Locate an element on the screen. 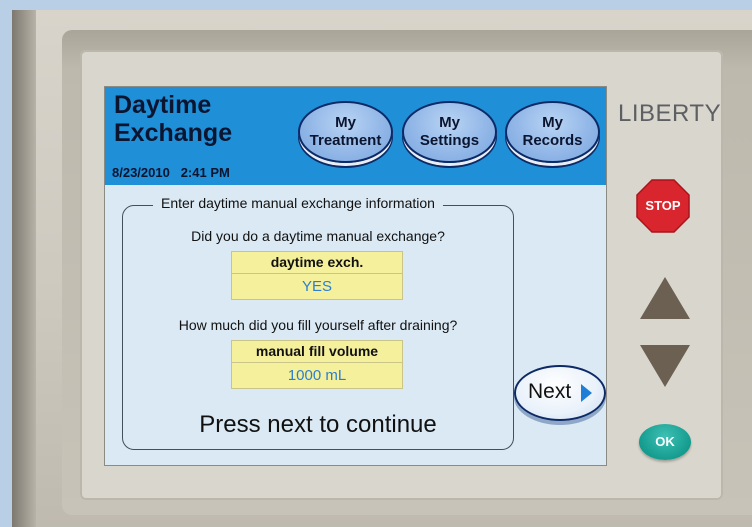 This screenshot has width=752, height=527. tab-my-records-line1: My is located at coordinates (552, 122).